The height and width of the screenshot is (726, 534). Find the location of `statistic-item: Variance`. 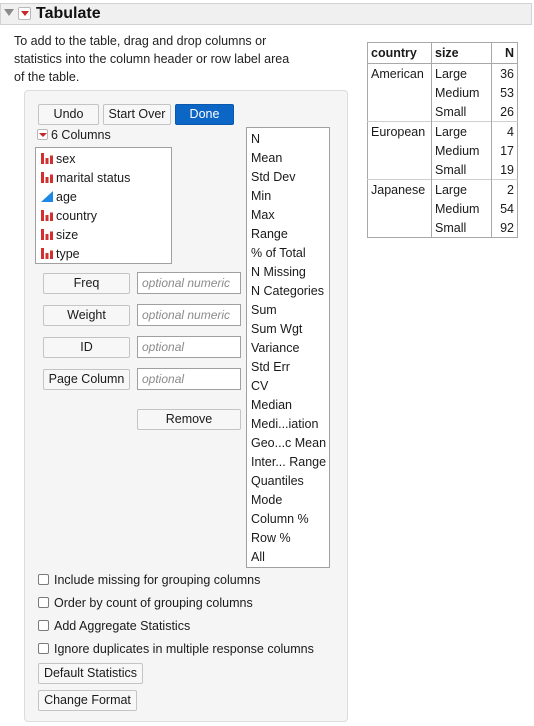

statistic-item: Variance is located at coordinates (288, 348).